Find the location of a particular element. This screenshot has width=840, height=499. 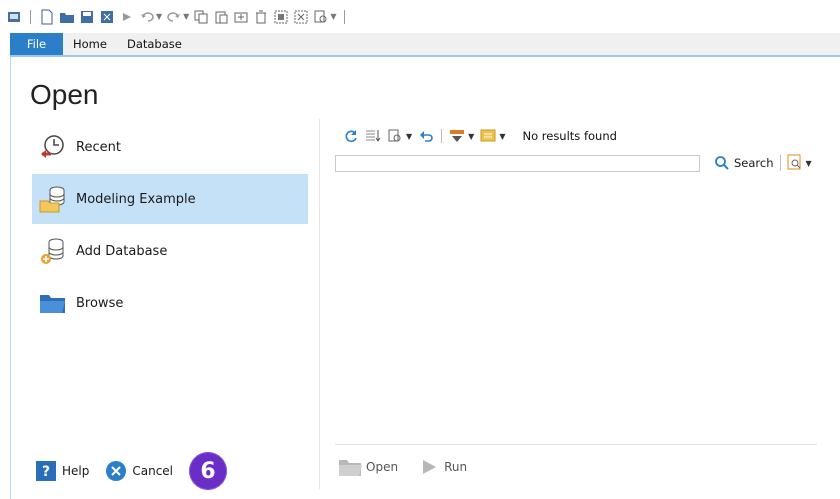

nav-item-recent: Recent is located at coordinates (170, 147).